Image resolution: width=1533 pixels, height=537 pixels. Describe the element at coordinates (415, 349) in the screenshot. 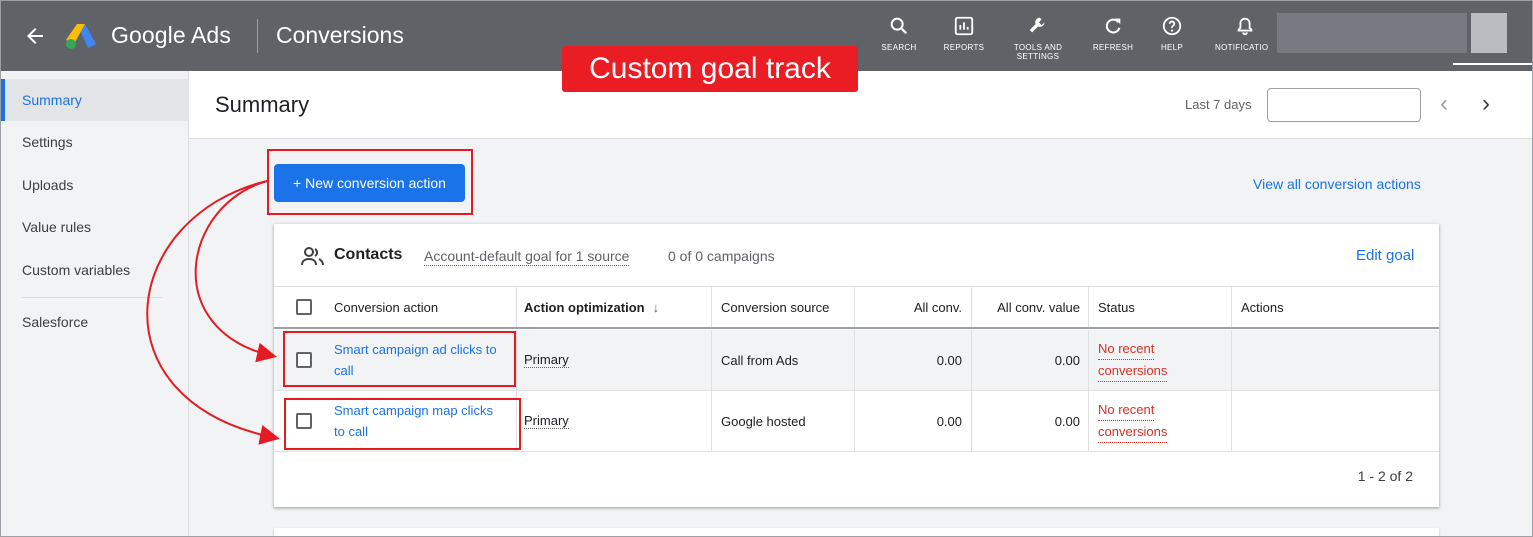

I see `conversion-action-line1: Smart campaign ad clicks to` at that location.